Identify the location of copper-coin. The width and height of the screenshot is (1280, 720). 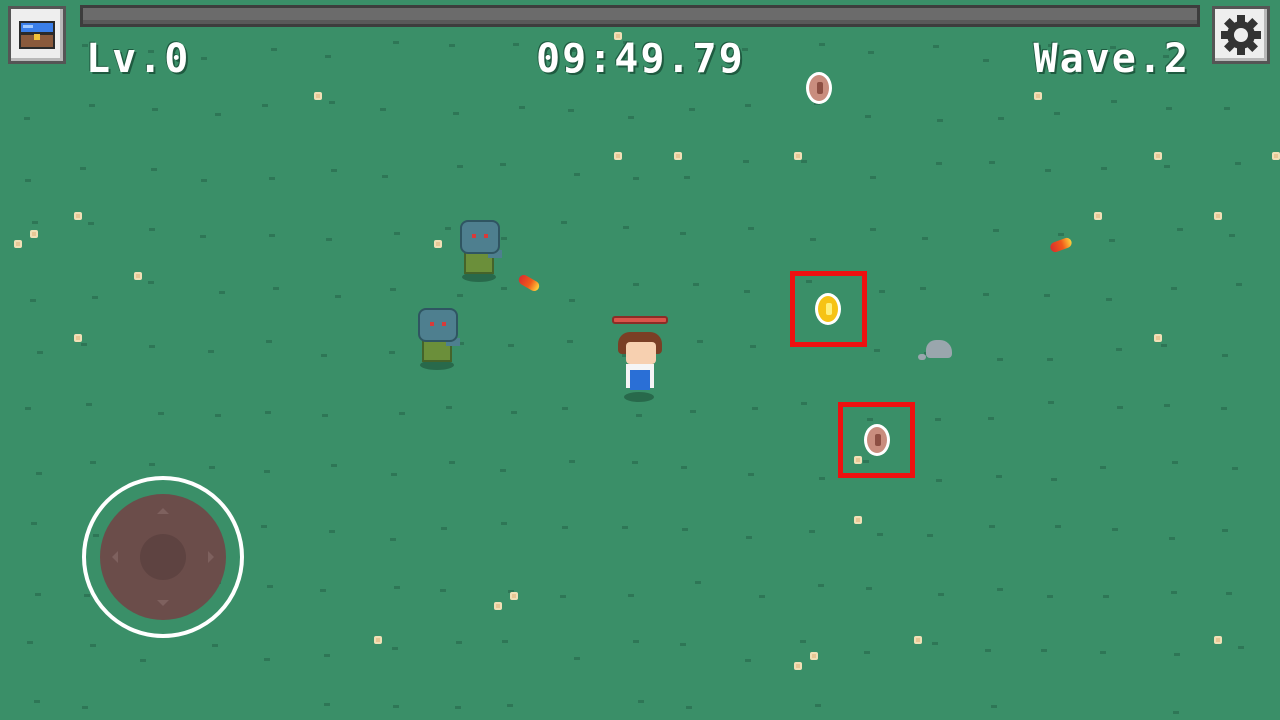
(819, 88).